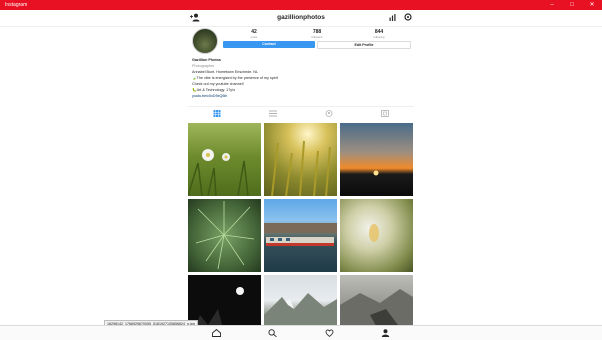  I want to click on profile-link: youtu.be/c0xD9xQ5ih, so click(301, 96).